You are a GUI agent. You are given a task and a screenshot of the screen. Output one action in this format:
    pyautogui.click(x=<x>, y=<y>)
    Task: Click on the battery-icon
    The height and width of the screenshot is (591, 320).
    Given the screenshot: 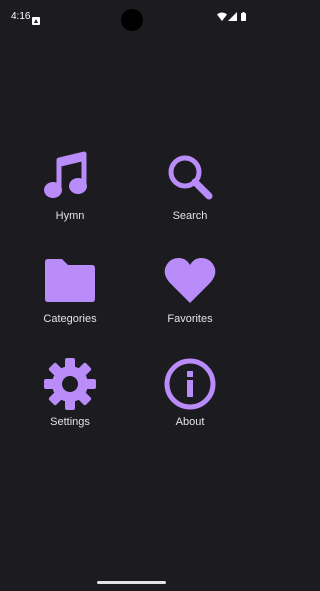 What is the action you would take?
    pyautogui.click(x=243, y=16)
    